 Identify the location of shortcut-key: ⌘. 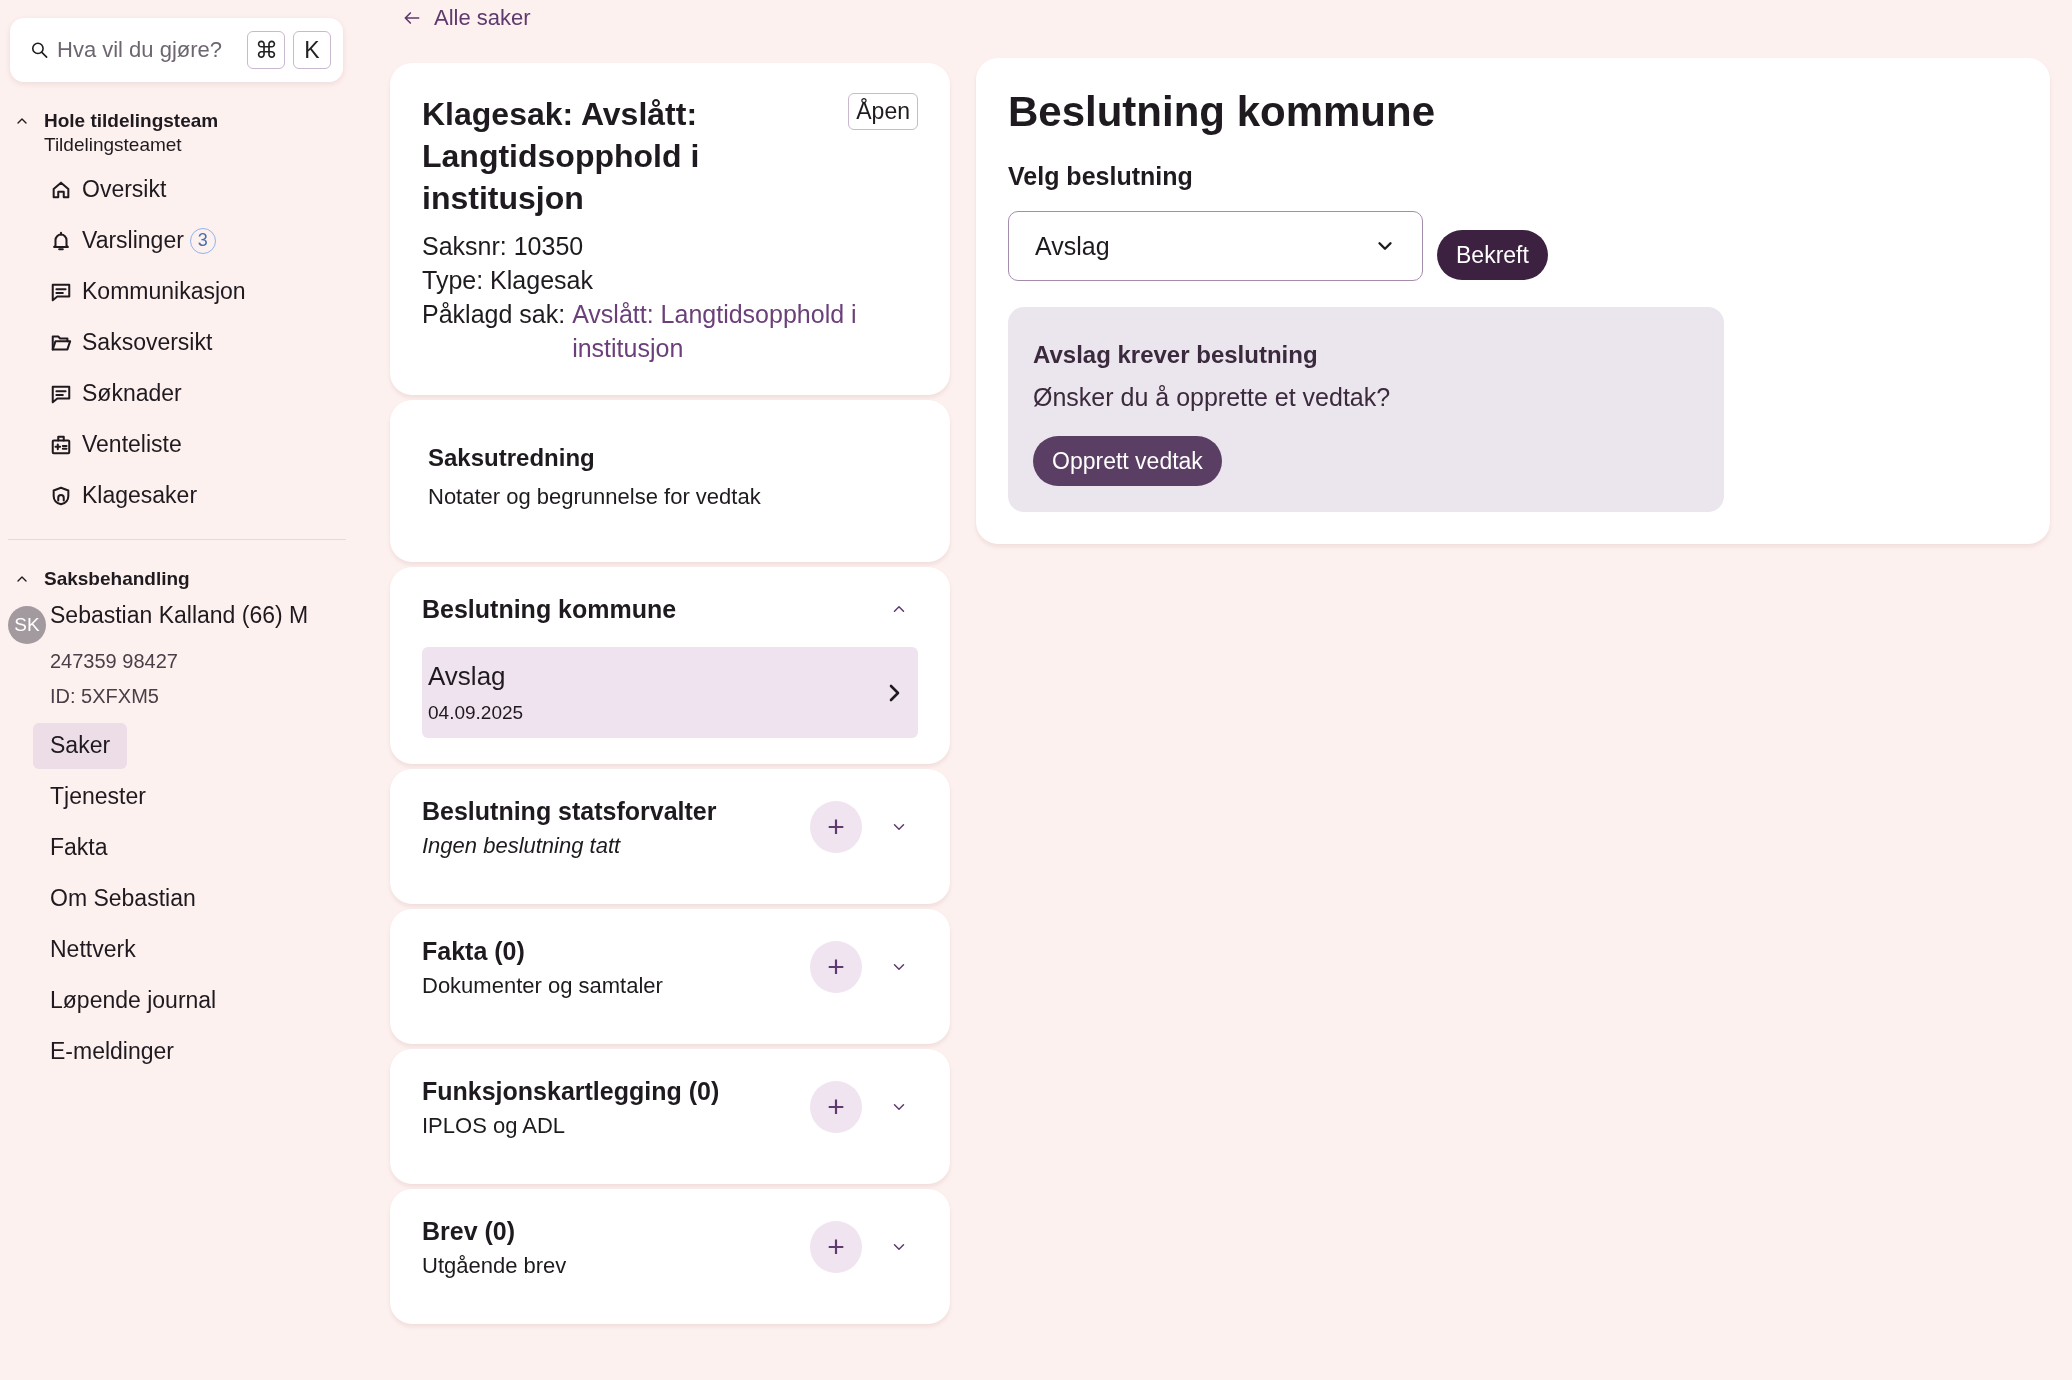
(266, 50).